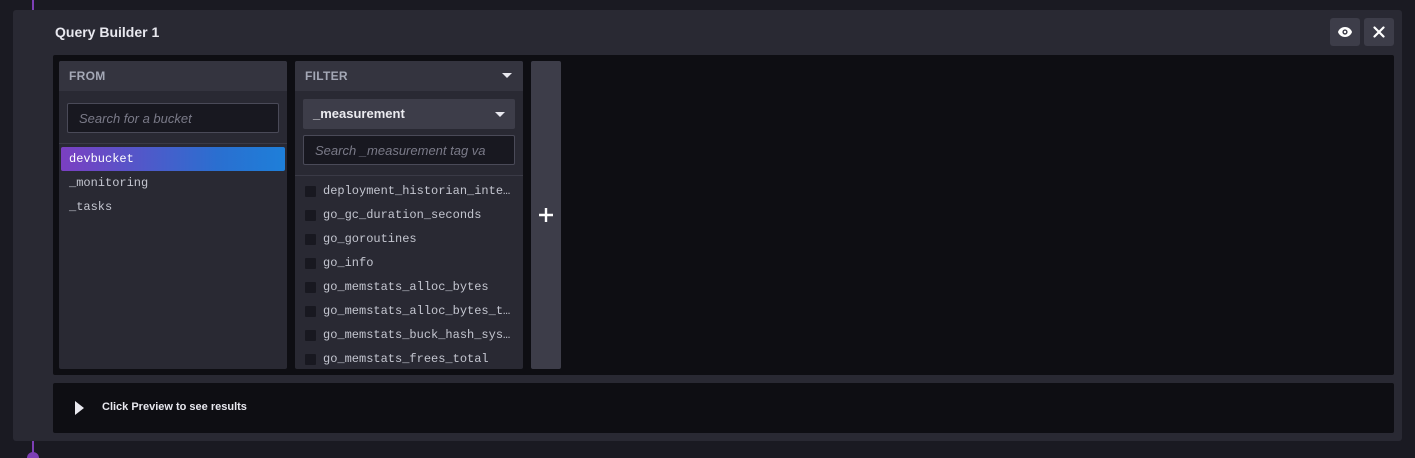 The height and width of the screenshot is (458, 1415). Describe the element at coordinates (326, 76) in the screenshot. I see `filter-header-label: FILTER` at that location.